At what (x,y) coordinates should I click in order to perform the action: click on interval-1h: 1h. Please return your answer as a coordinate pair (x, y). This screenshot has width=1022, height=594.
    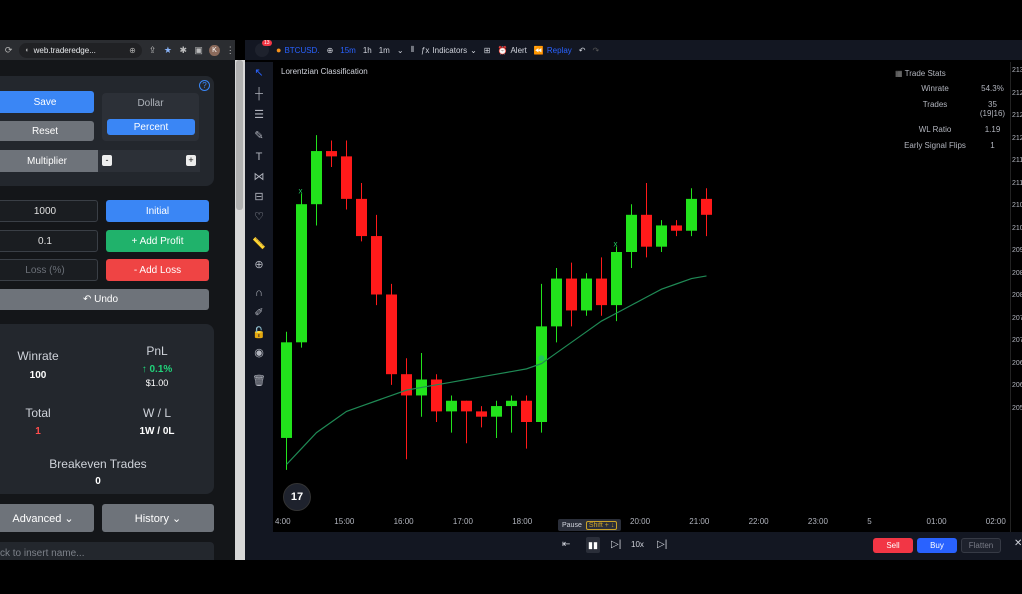
    Looking at the image, I should click on (367, 50).